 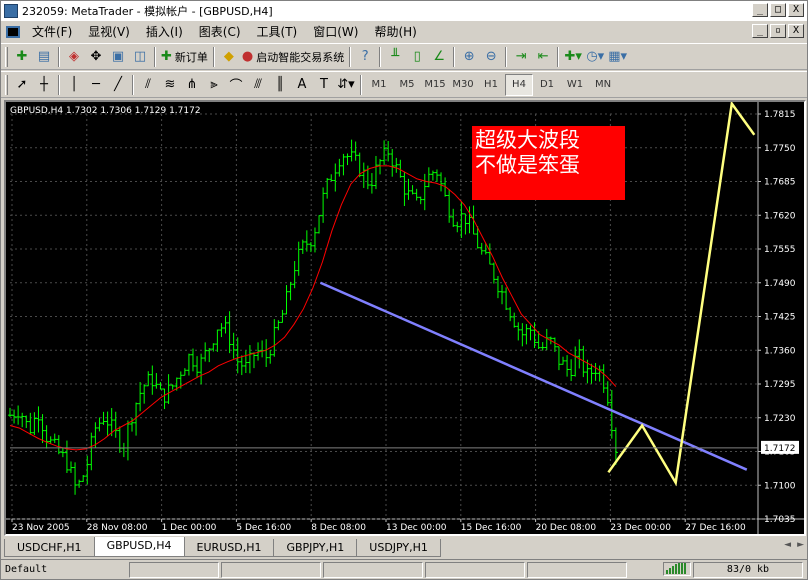 I want to click on horizontal-line-tool: ─, so click(x=96, y=85).